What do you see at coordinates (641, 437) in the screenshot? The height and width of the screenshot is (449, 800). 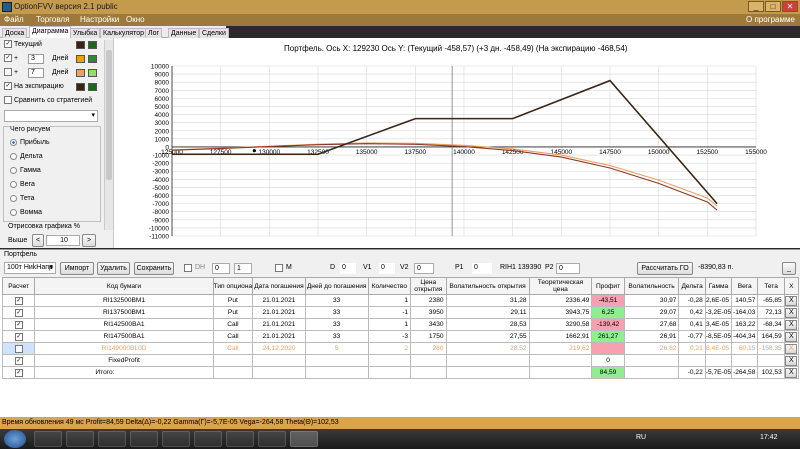 I see `language-indicator: RU` at bounding box center [641, 437].